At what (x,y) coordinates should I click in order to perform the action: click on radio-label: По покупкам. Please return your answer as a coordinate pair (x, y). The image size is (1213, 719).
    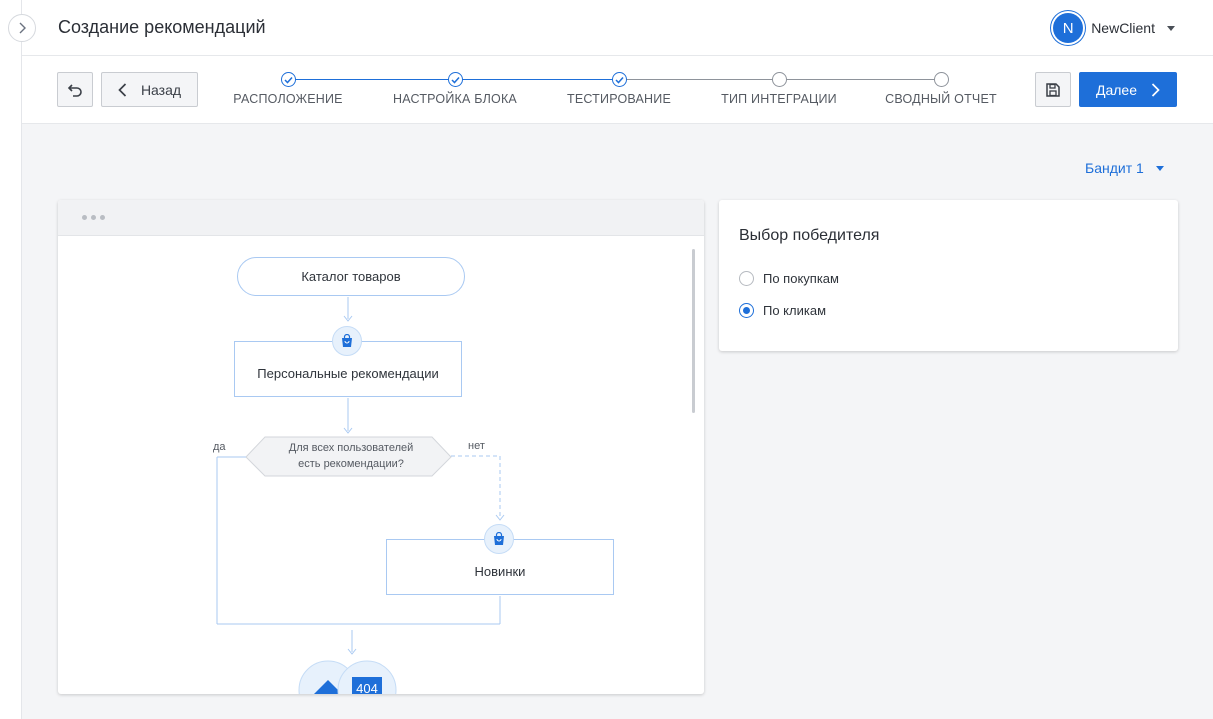
    Looking at the image, I should click on (801, 278).